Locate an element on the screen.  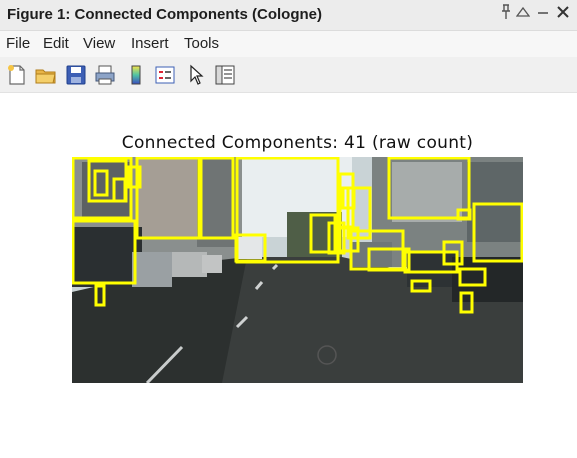
title-bar: Figure 1: Connected Components (Cologne) is located at coordinates (288, 15).